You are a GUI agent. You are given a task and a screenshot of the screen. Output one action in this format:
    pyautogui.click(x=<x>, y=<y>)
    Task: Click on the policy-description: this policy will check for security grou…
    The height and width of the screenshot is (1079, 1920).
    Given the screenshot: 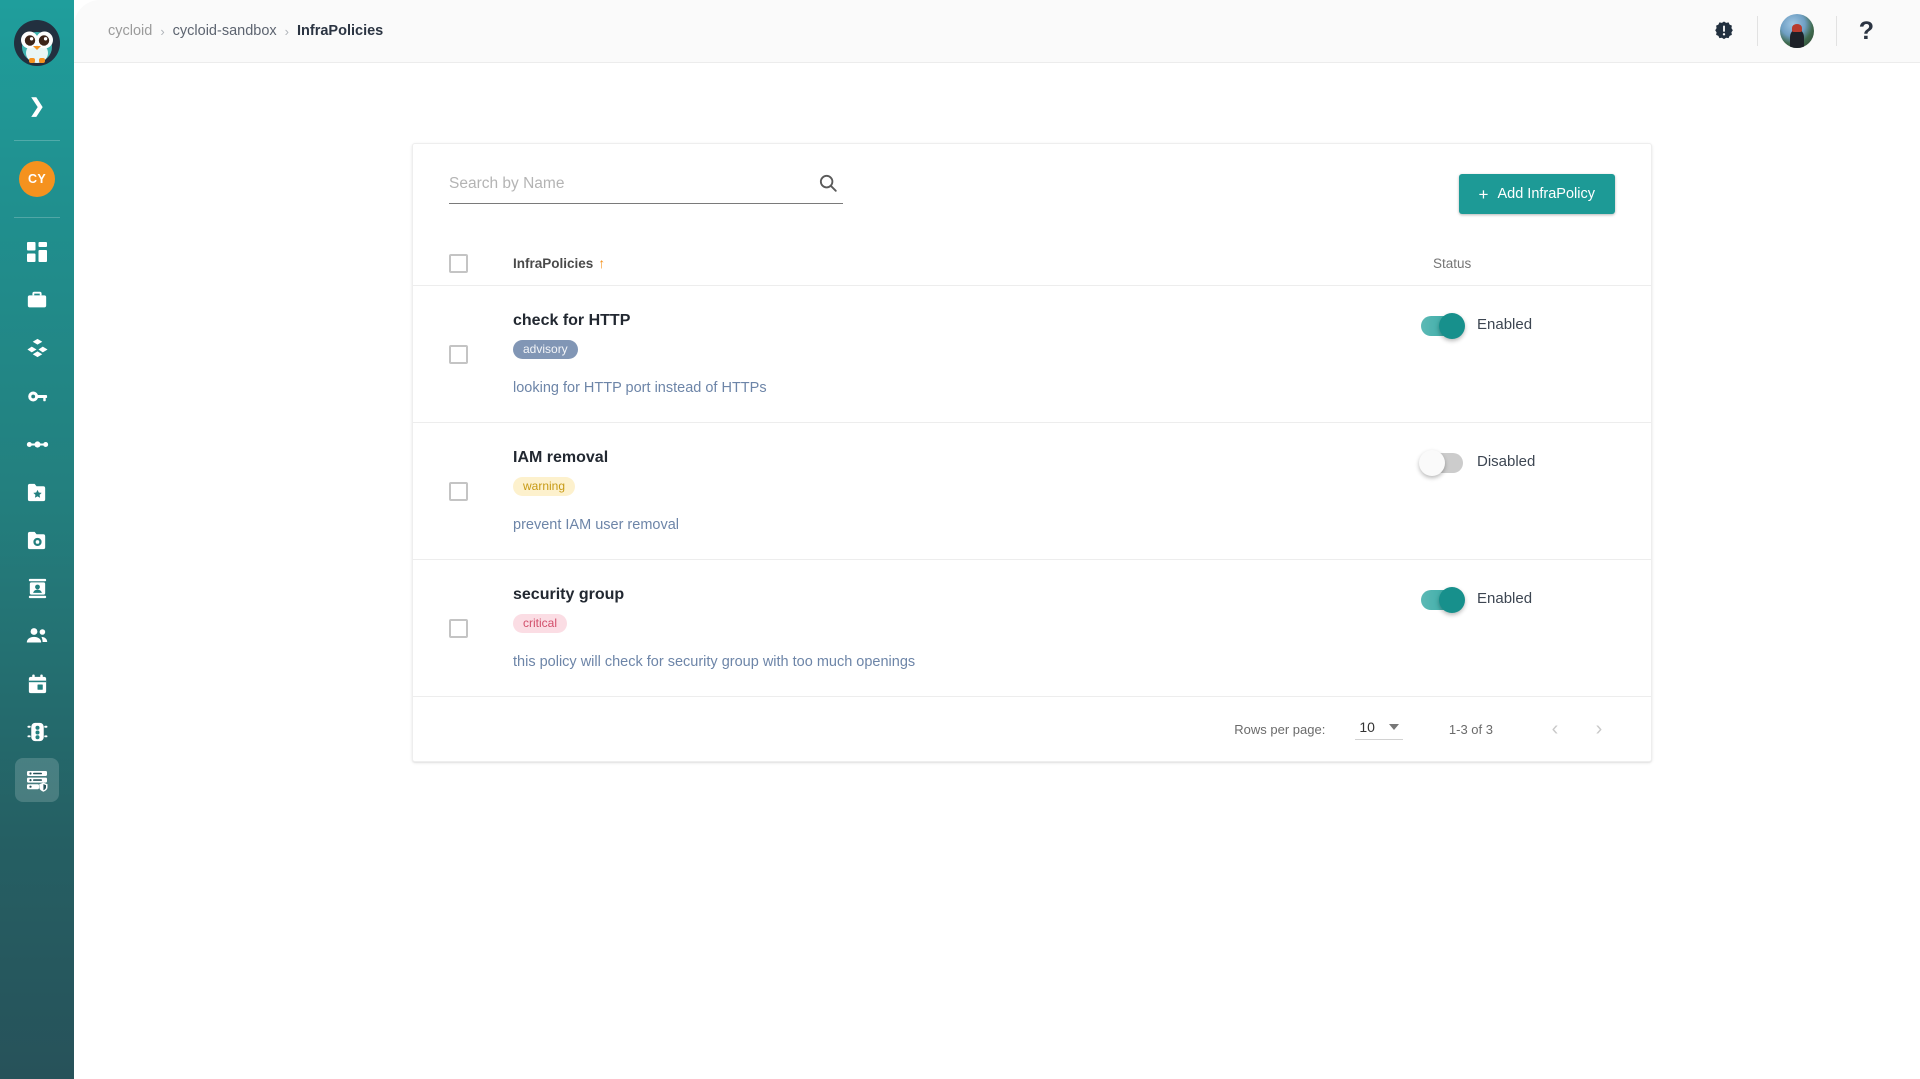 What is the action you would take?
    pyautogui.click(x=714, y=662)
    